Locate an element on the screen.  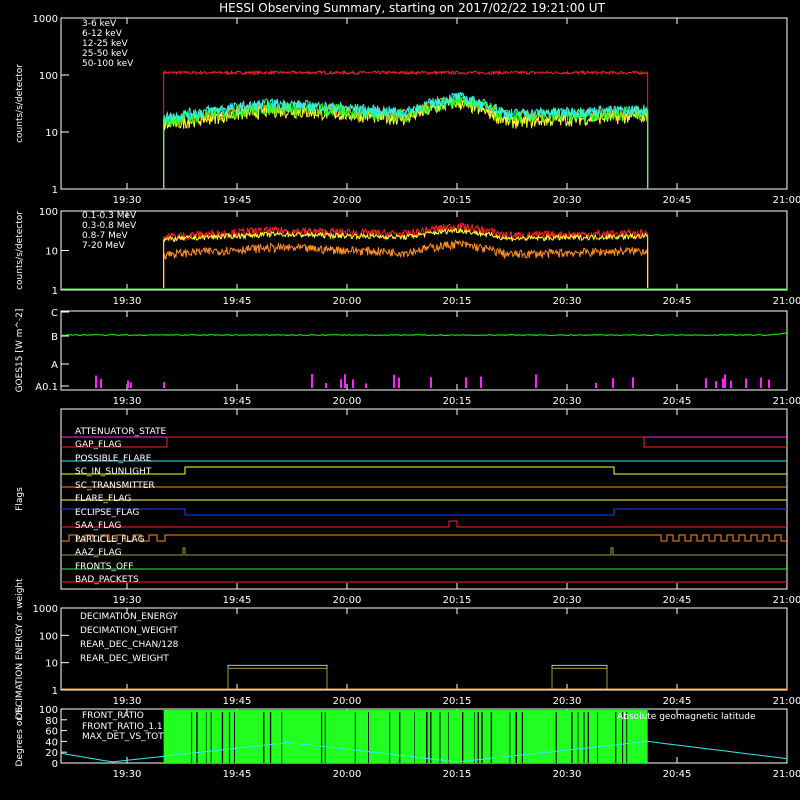
flag-label: ATTENUATOR_STATE is located at coordinates (121, 432).